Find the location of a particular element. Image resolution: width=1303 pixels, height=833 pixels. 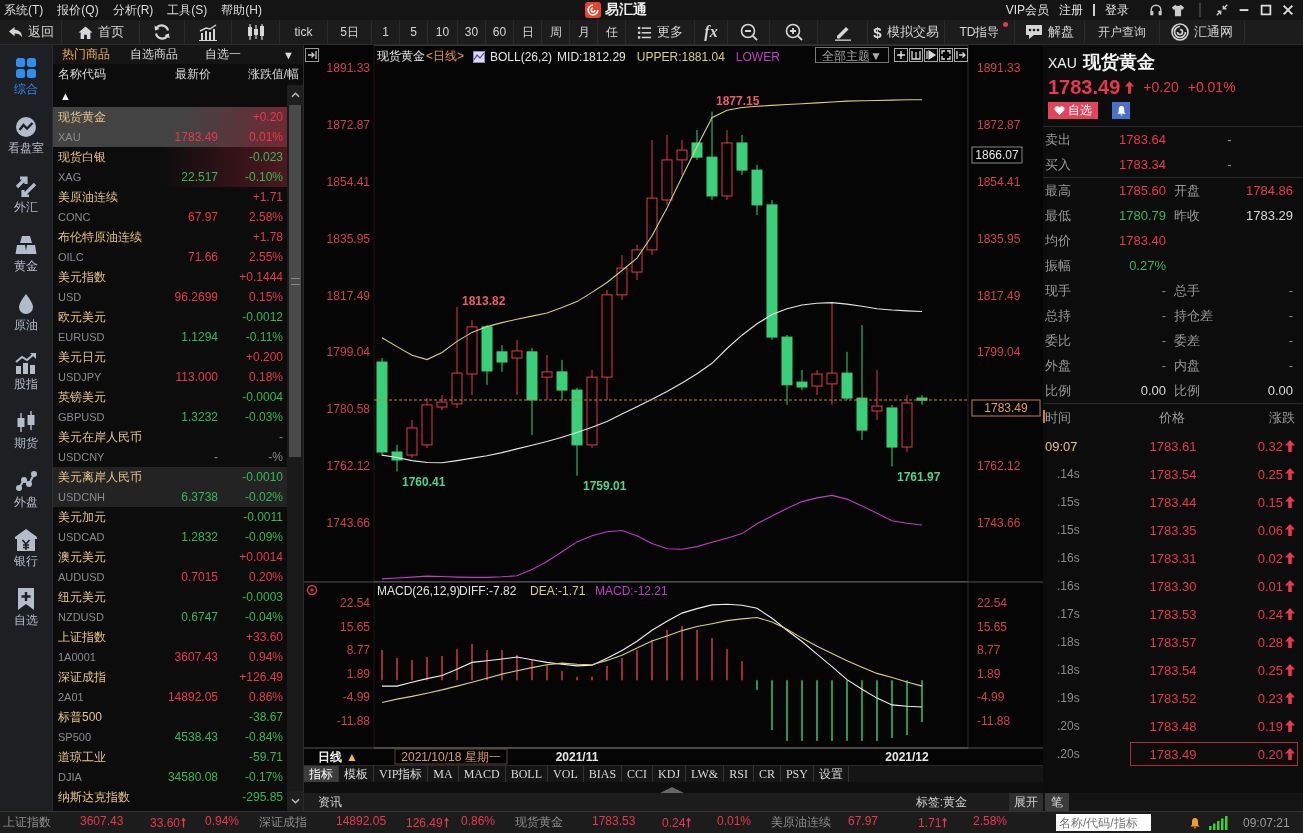

add-to-watchlist-button: 自选 is located at coordinates (1073, 110).